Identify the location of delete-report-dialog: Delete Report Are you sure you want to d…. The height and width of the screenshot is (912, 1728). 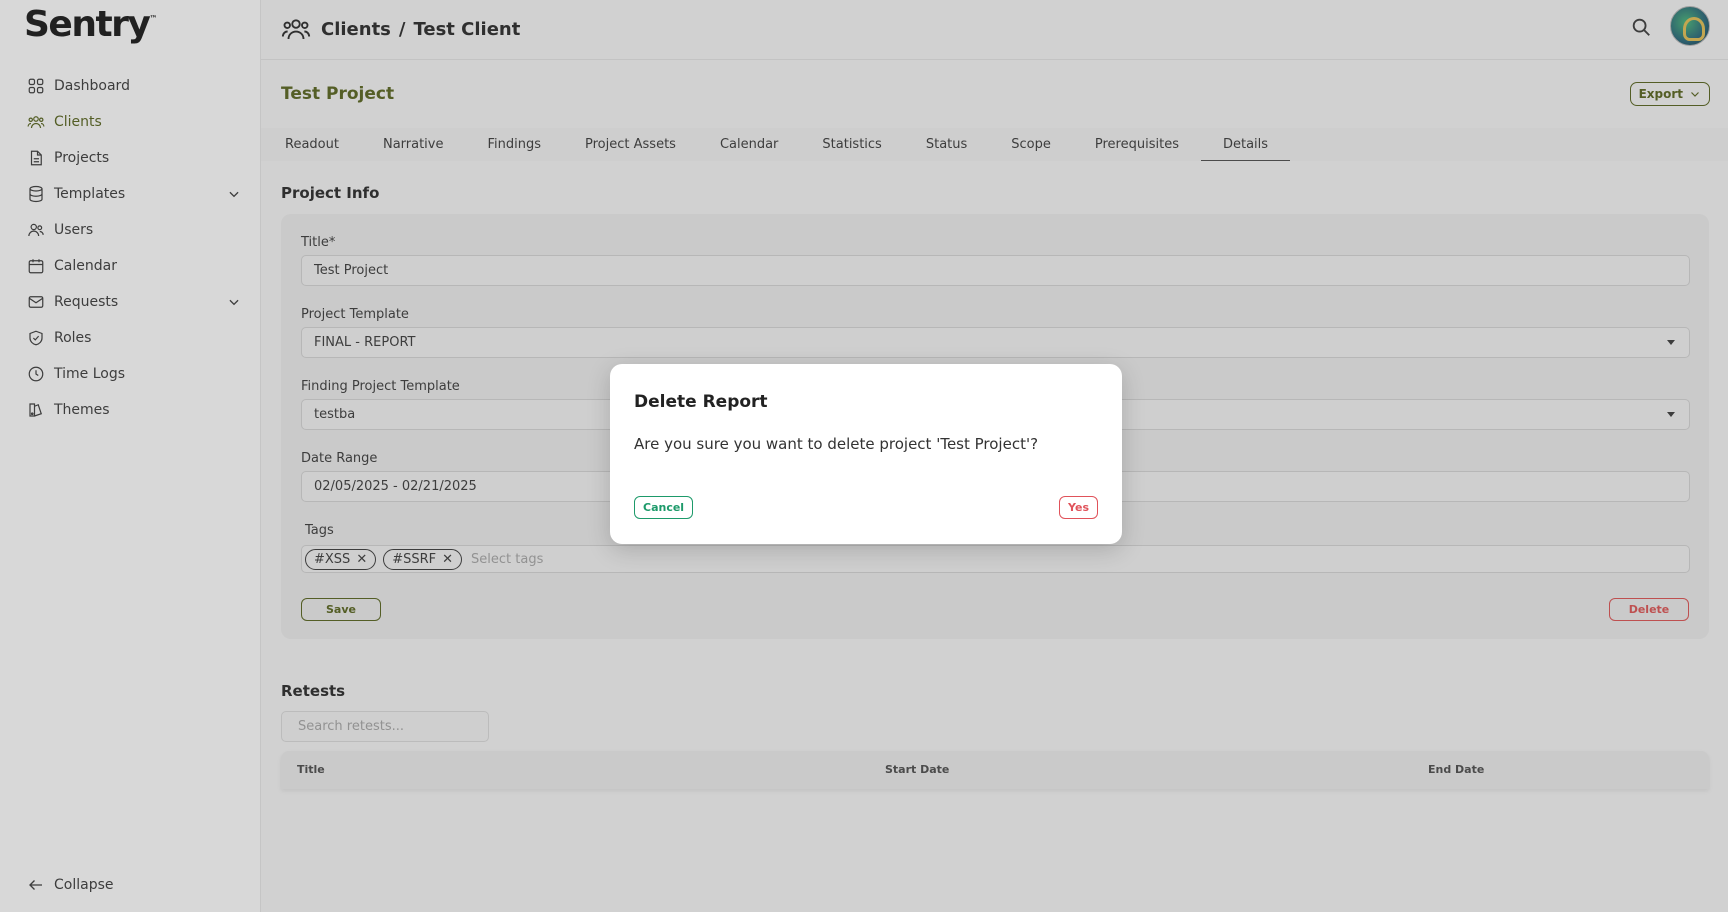
(866, 454).